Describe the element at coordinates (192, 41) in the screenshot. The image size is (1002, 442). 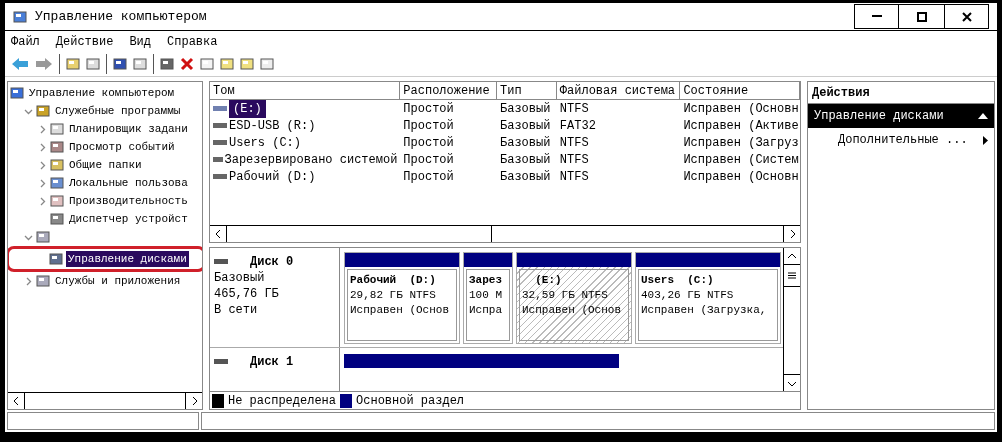
I see `menu-item: Справка` at that location.